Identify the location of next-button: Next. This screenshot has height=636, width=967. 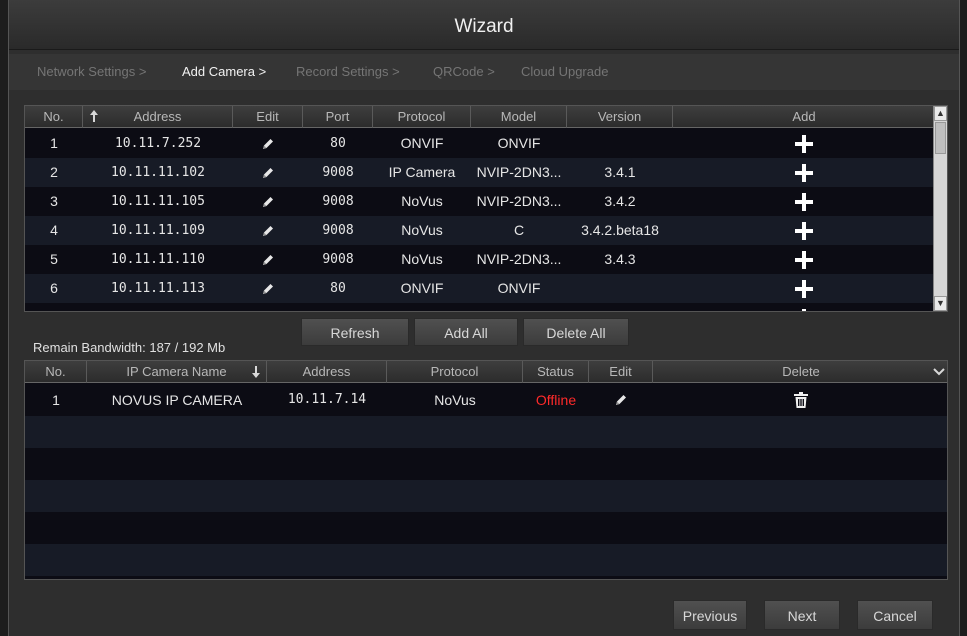
(802, 615).